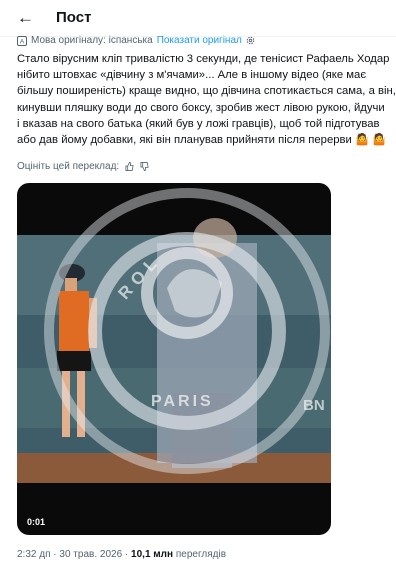 Image resolution: width=396 pixels, height=583 pixels. What do you see at coordinates (199, 40) in the screenshot?
I see `show-original-link: Показати оригінал` at bounding box center [199, 40].